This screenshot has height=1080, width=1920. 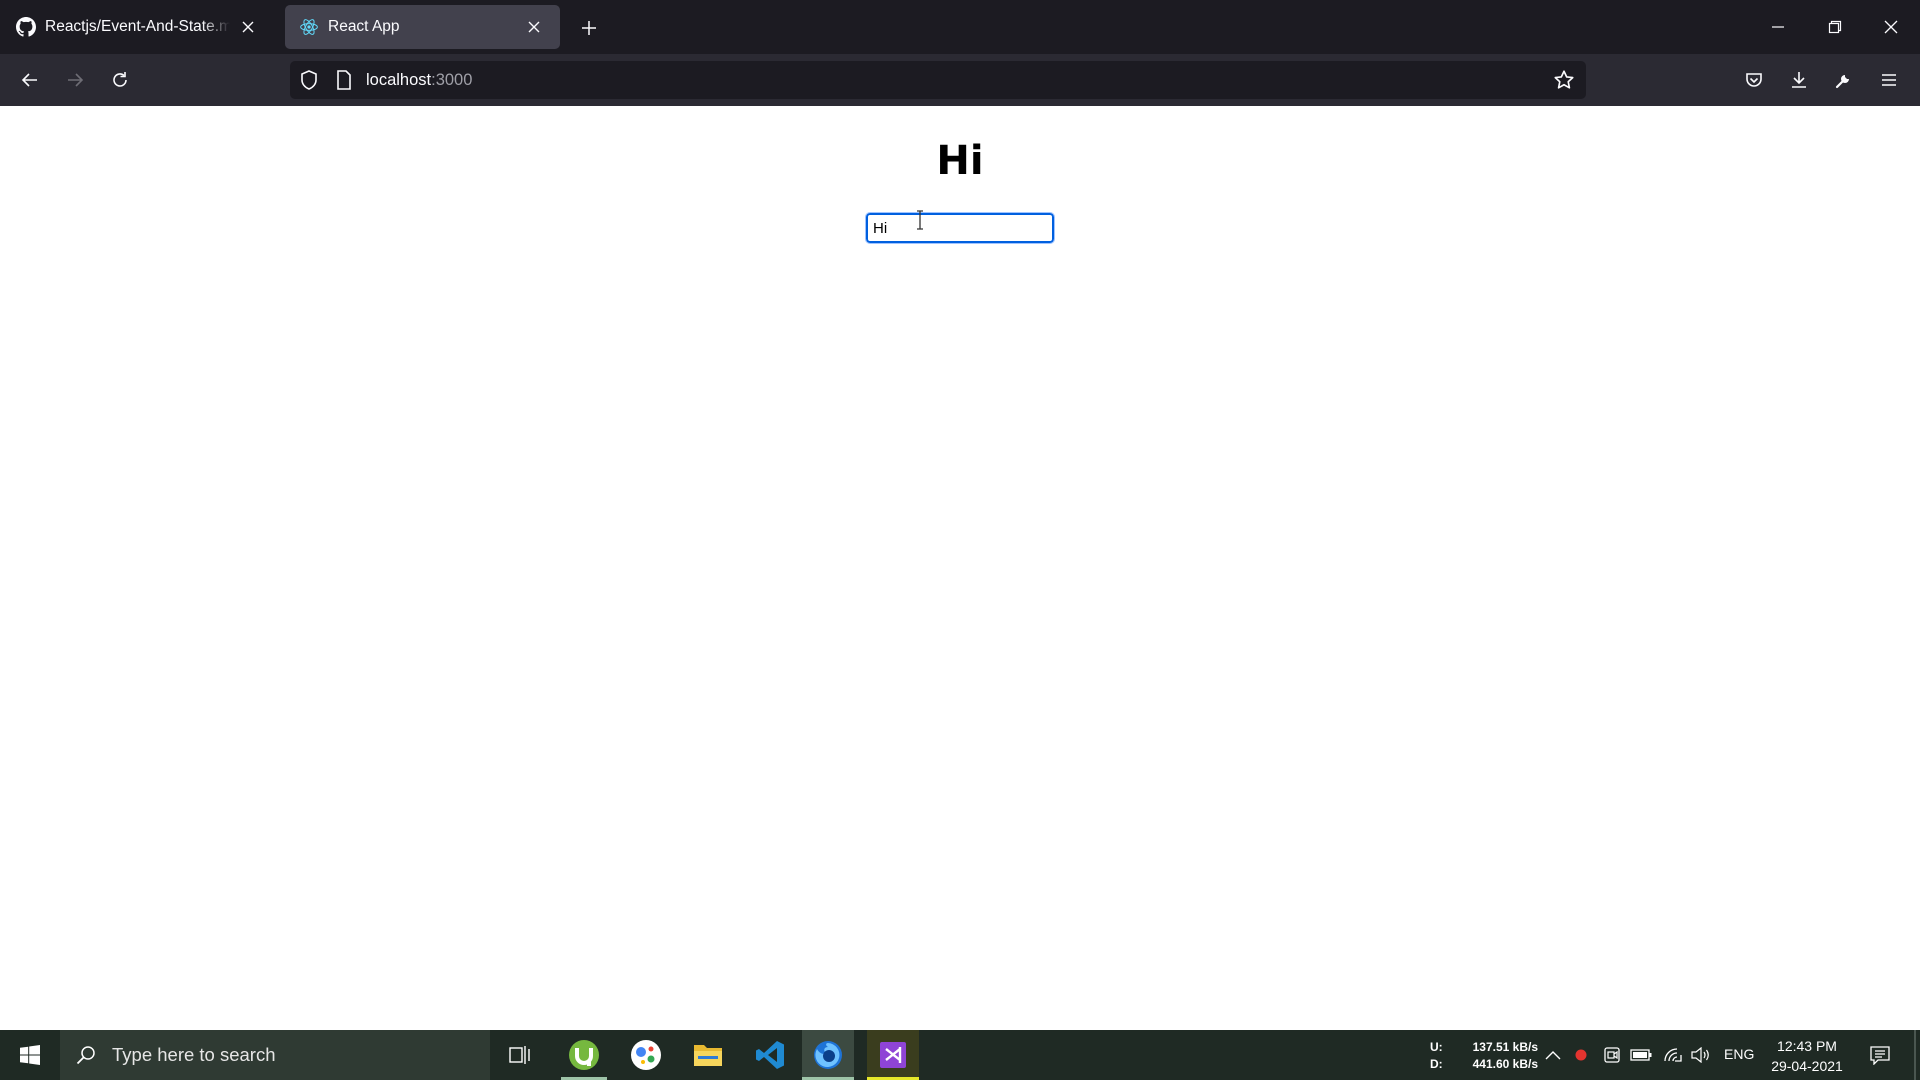 What do you see at coordinates (1436, 1064) in the screenshot?
I see `download-label: D:` at bounding box center [1436, 1064].